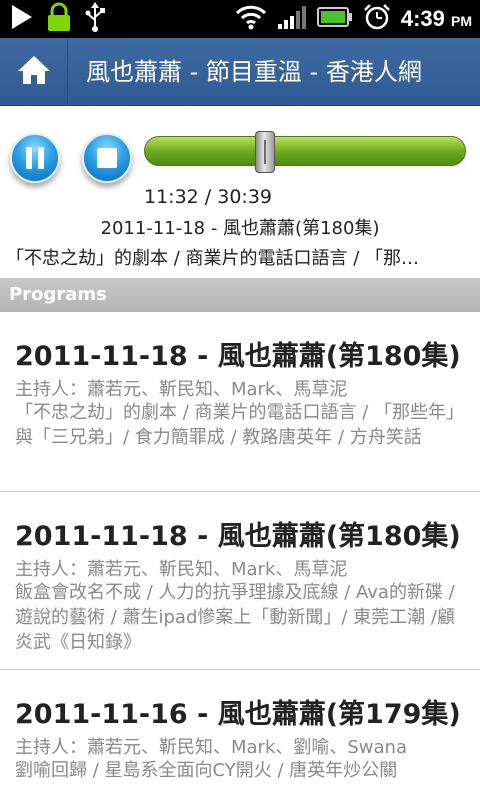  I want to click on battery-icon, so click(334, 19).